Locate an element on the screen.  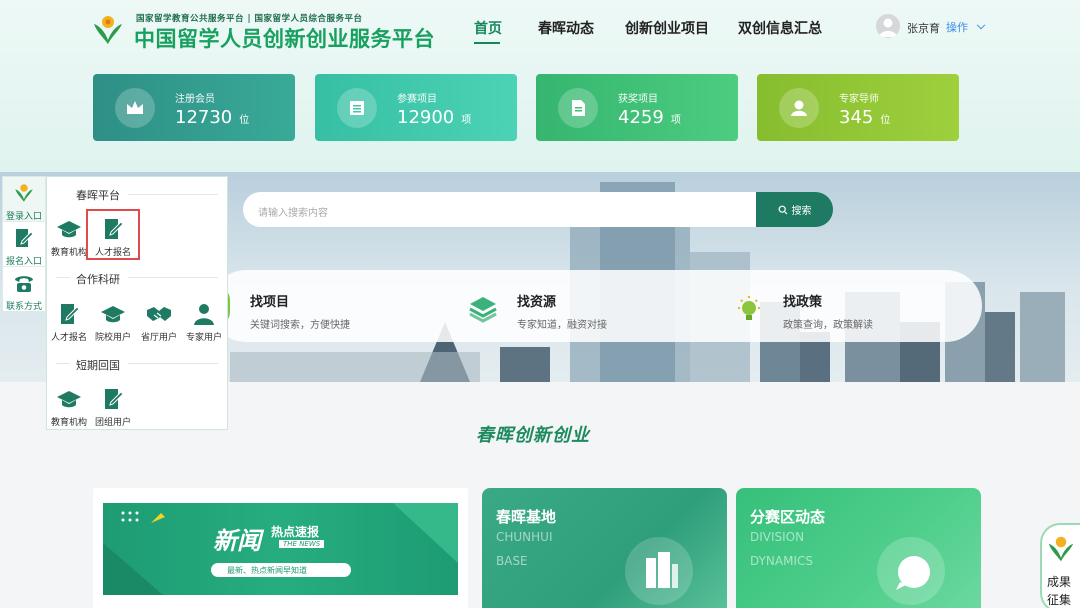
stat-unit: 位 is located at coordinates (244, 120).